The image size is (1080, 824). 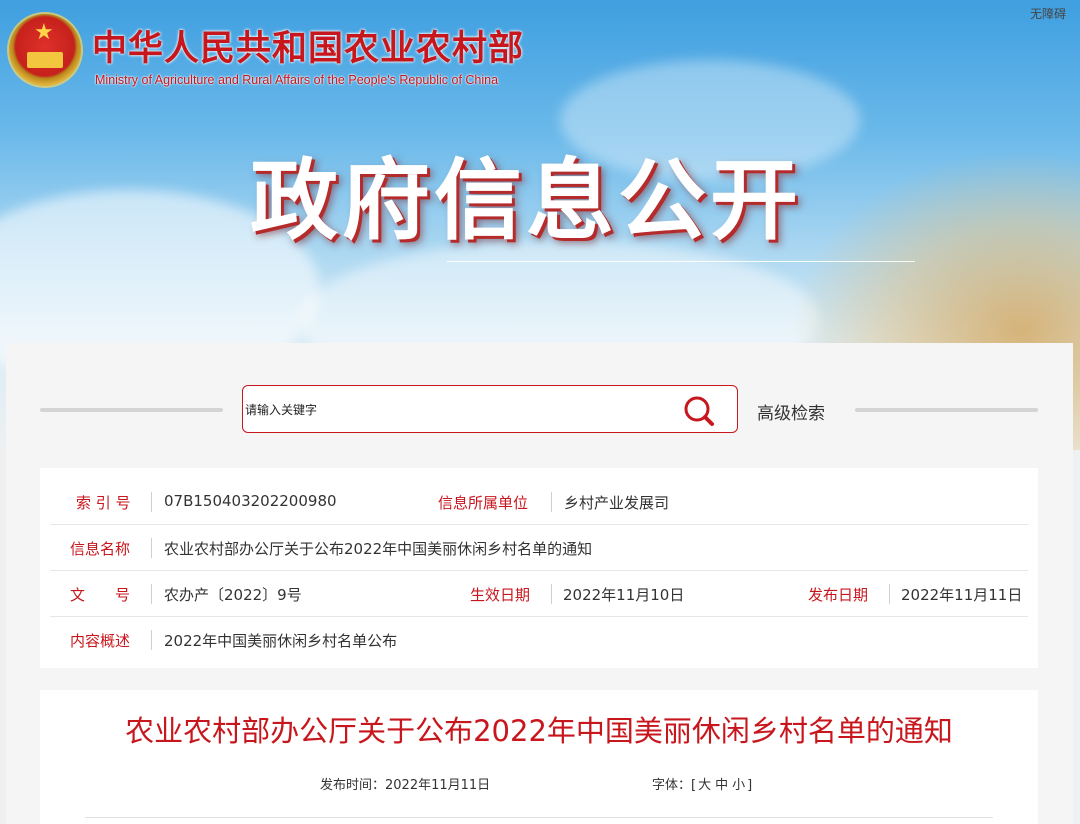 I want to click on meta-row-summary: 内容概述 2022年中国美丽休闲乡村名单公布, so click(x=539, y=639).